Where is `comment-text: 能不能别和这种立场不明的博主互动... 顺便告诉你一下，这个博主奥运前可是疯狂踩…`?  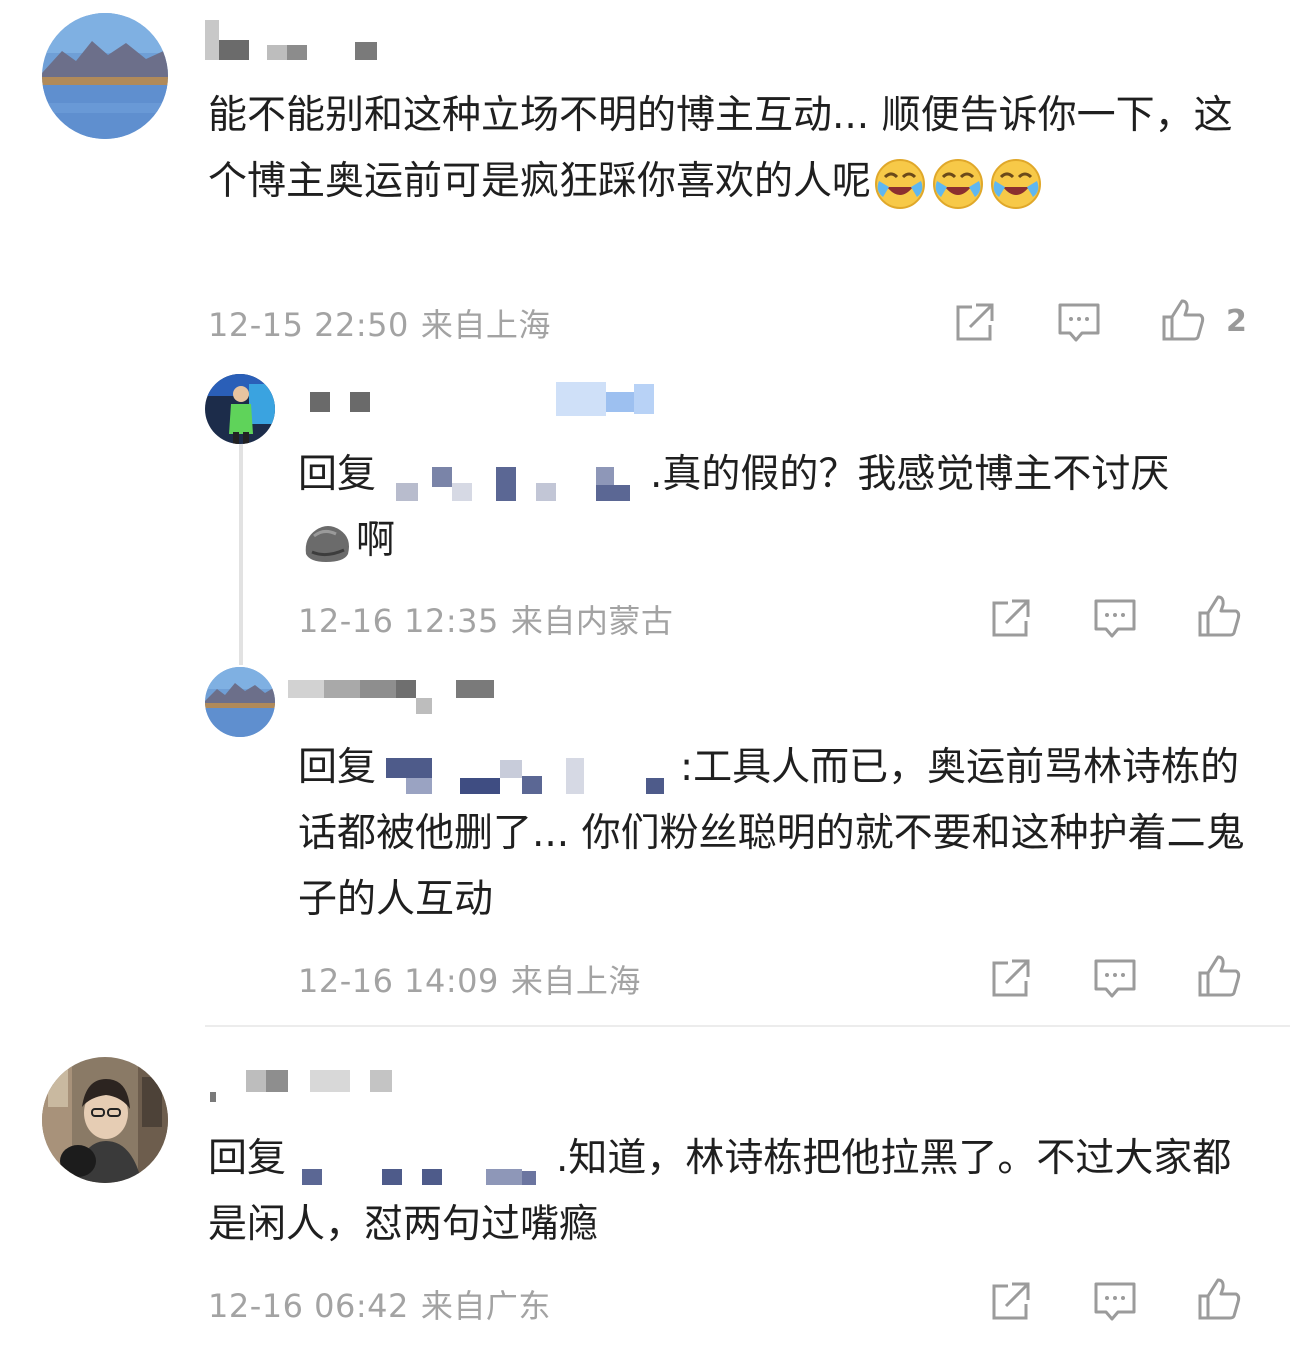 comment-text: 能不能别和这种立场不明的博主互动... 顺便告诉你一下，这个博主奥运前可是疯狂踩… is located at coordinates (728, 149).